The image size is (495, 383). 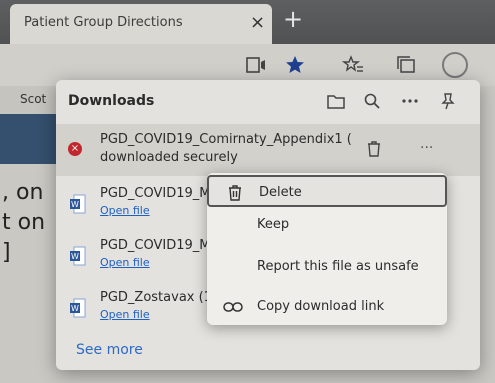 I want to click on page-nav-text: Scot, so click(x=33, y=99).